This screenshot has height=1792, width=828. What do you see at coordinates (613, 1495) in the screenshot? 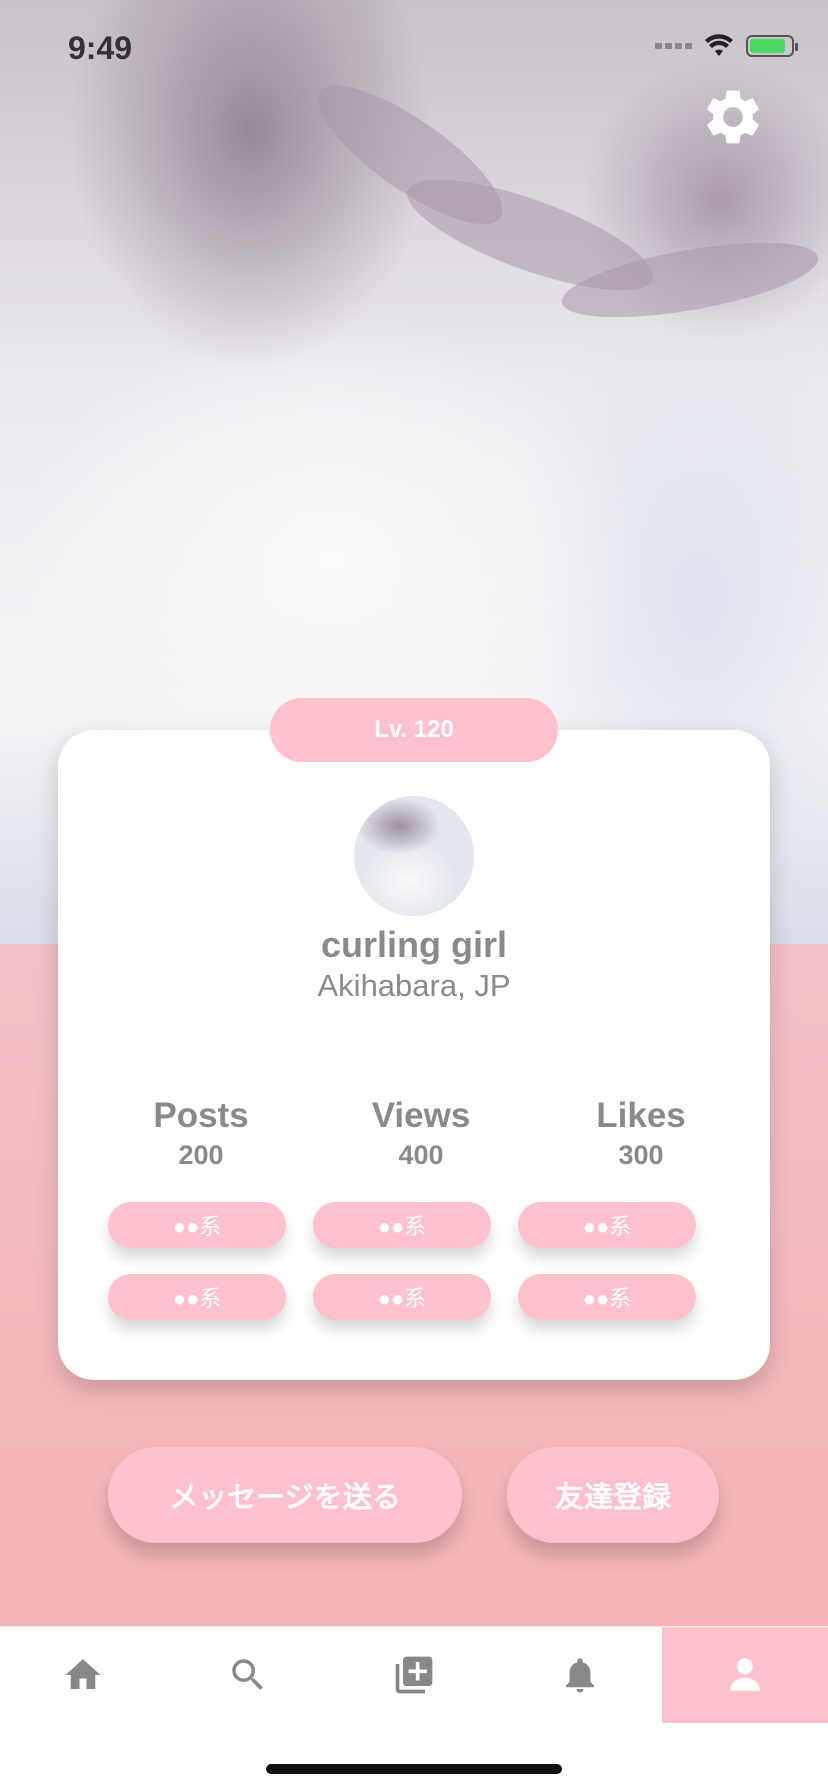
I see `add-friend-button: 友達登録` at bounding box center [613, 1495].